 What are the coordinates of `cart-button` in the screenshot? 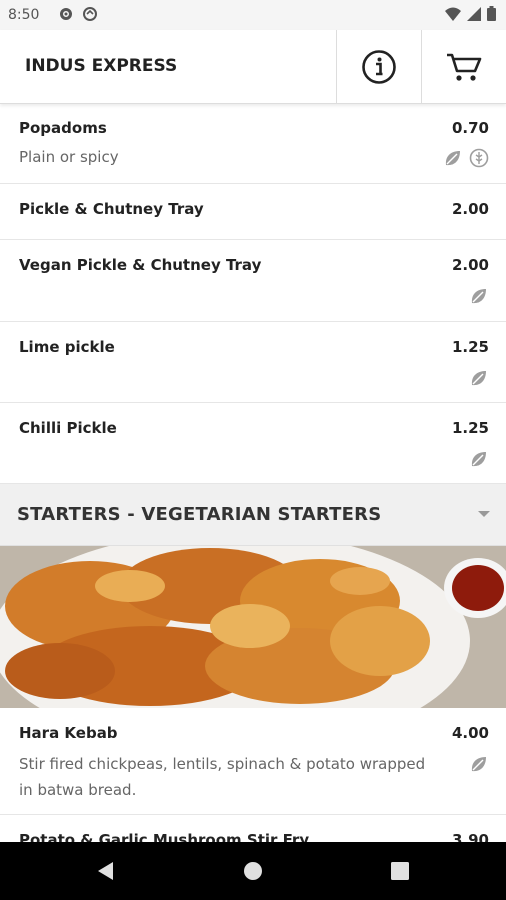 It's located at (464, 66).